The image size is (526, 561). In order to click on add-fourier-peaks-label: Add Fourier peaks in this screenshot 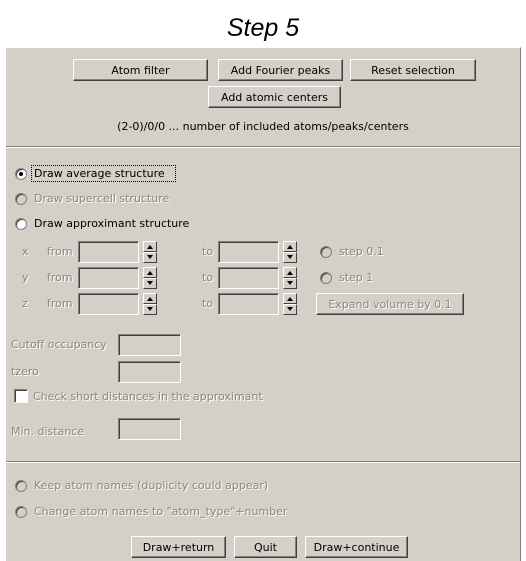, I will do `click(280, 70)`.